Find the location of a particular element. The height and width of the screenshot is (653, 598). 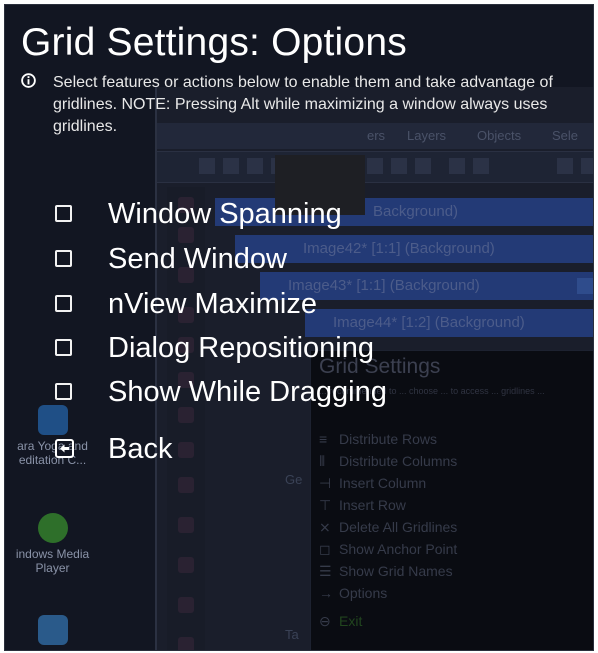

menu-item-show-grid-names: ☰ Show Grid Names is located at coordinates (386, 571).